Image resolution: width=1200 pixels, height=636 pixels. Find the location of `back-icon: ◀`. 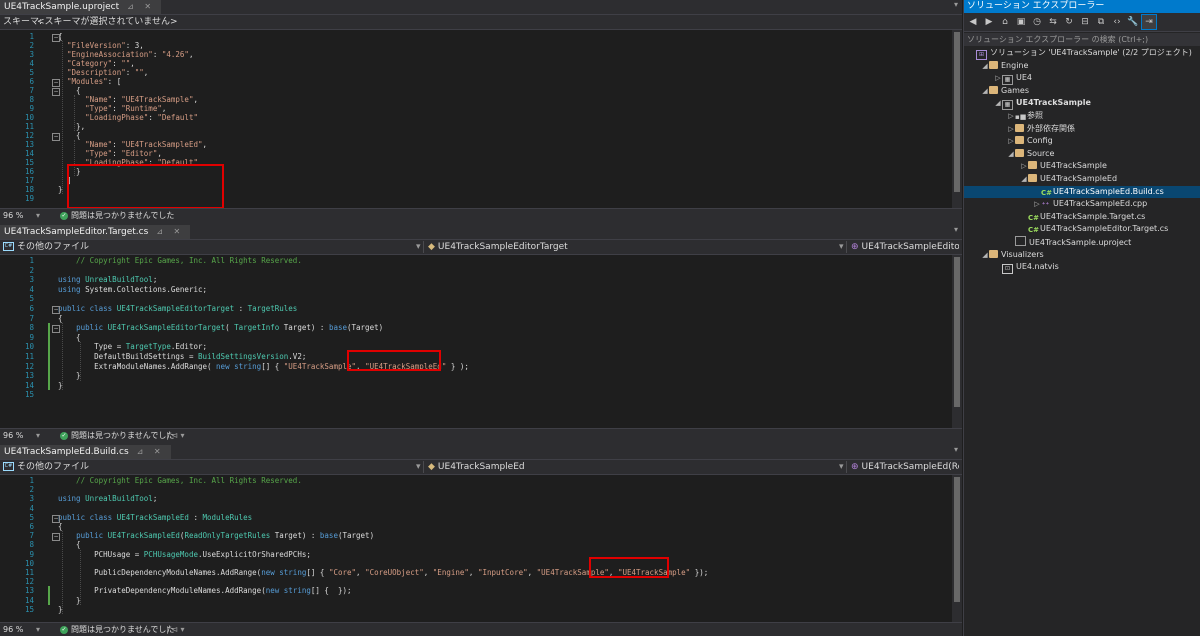

back-icon: ◀ is located at coordinates (973, 22).